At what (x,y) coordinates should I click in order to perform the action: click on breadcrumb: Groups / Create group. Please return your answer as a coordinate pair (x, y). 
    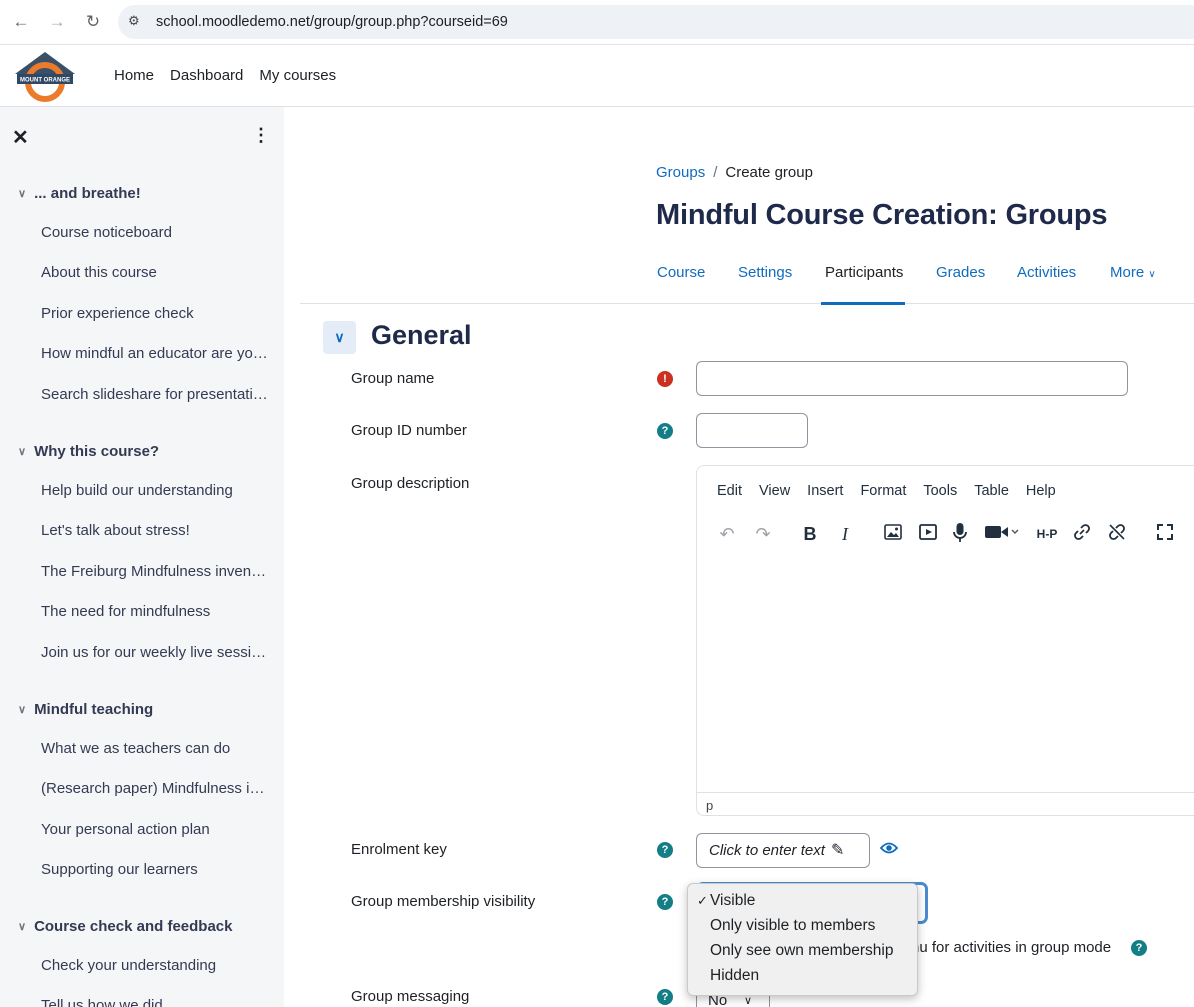
    Looking at the image, I should click on (734, 172).